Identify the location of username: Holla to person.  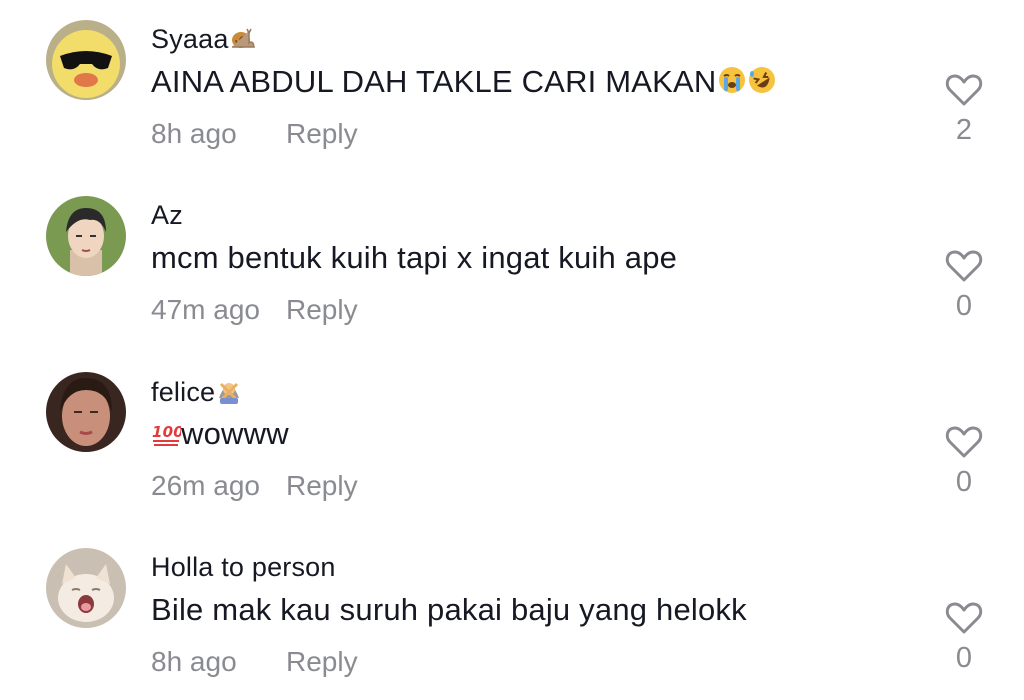
(243, 567).